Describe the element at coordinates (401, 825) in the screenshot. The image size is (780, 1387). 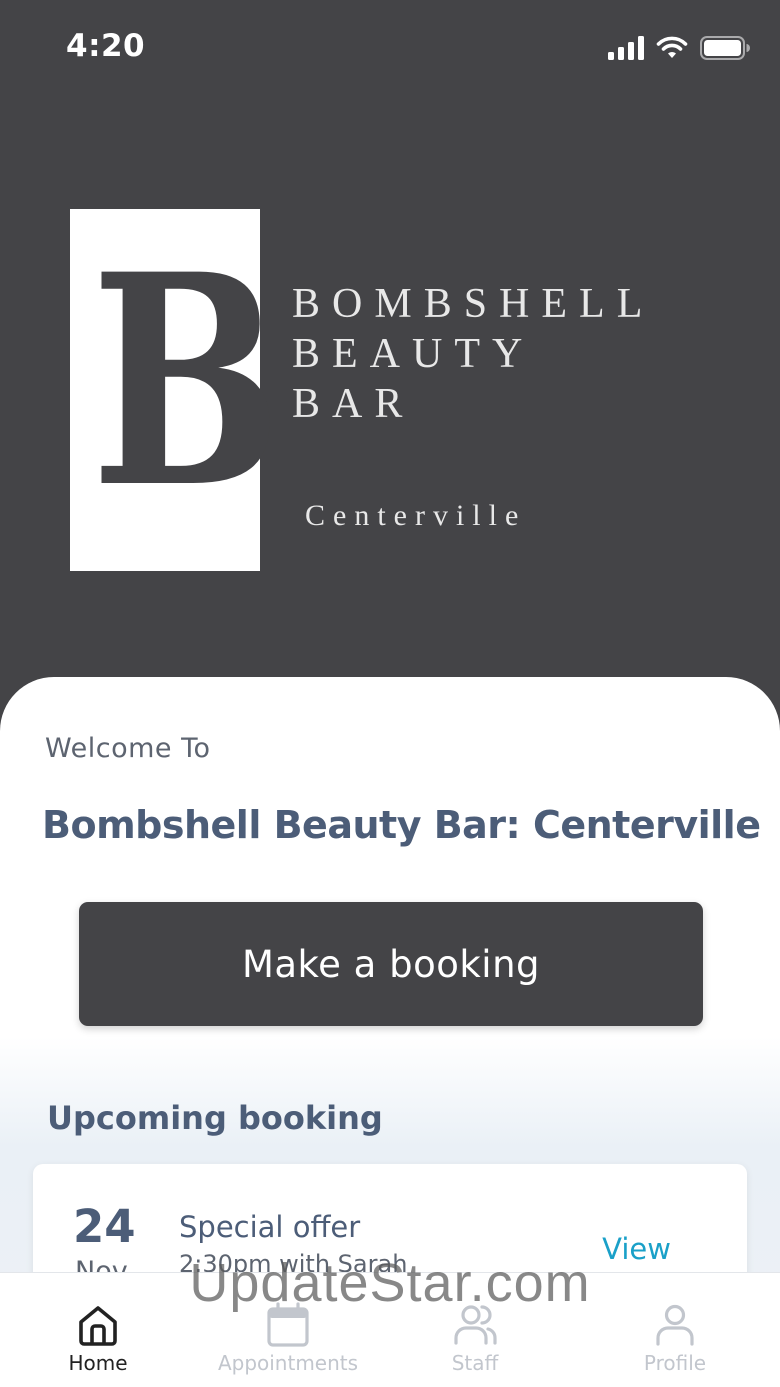
I see `salon-name: Bombshell Beauty Bar: Centerville` at that location.